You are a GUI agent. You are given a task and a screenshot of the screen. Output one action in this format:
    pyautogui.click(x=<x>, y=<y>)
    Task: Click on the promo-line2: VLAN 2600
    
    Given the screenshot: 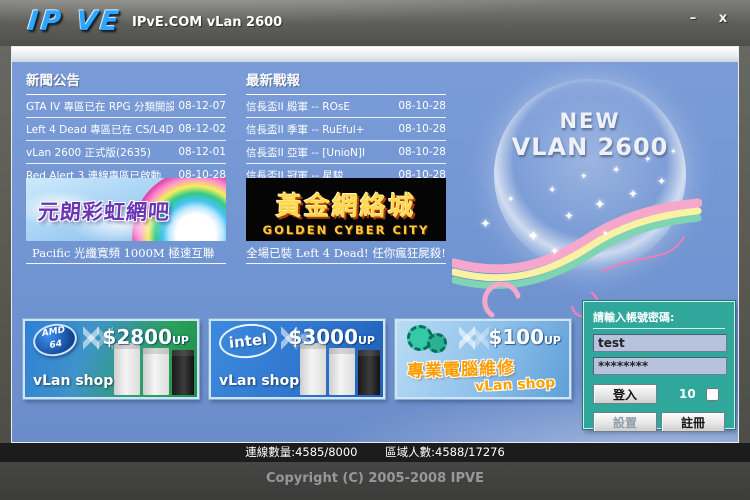 What is the action you would take?
    pyautogui.click(x=590, y=147)
    